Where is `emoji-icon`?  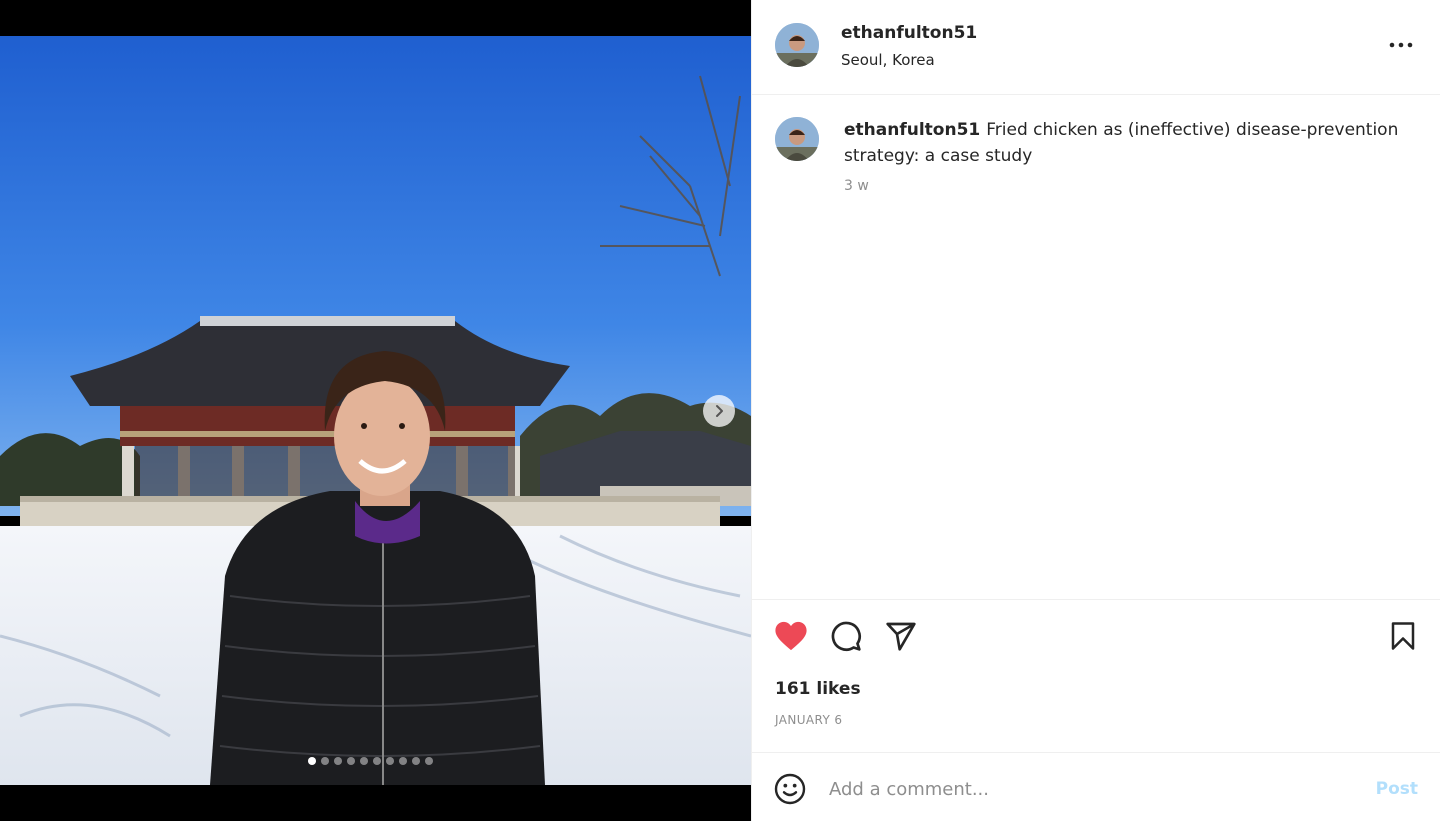 emoji-icon is located at coordinates (790, 789).